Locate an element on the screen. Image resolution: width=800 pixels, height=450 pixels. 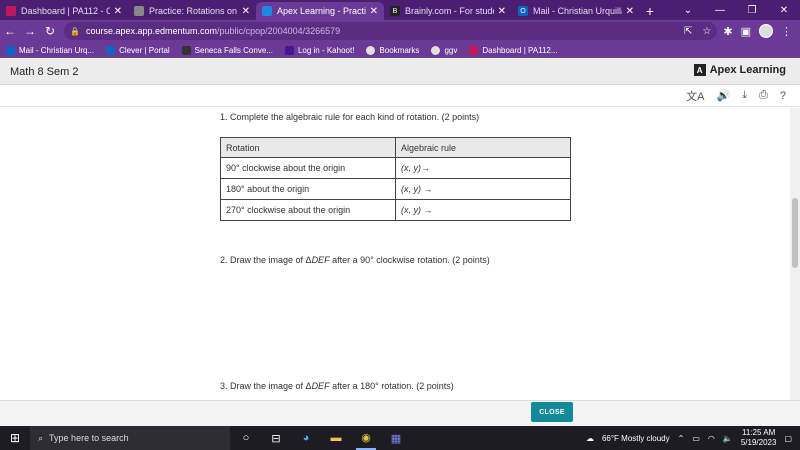
close-window-icon: ✕ is located at coordinates (784, 10).